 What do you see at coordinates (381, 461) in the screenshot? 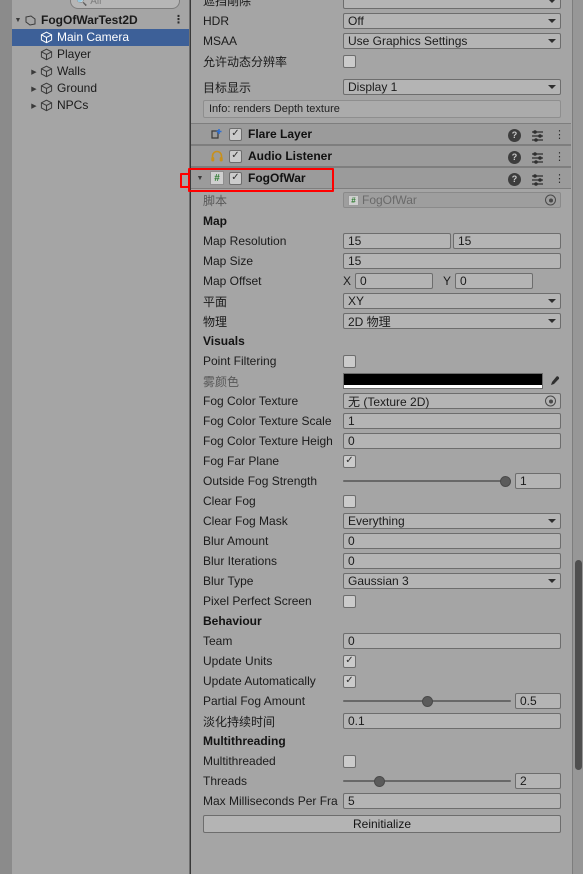
I see `row-fog-far-plane: Fog Far Plane` at bounding box center [381, 461].